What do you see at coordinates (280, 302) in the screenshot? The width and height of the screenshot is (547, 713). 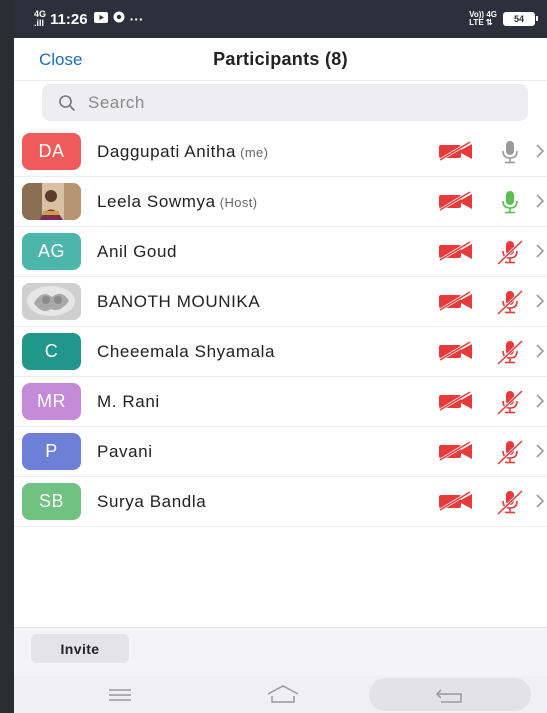 I see `participant-row: BANOTH MOUNIKA` at bounding box center [280, 302].